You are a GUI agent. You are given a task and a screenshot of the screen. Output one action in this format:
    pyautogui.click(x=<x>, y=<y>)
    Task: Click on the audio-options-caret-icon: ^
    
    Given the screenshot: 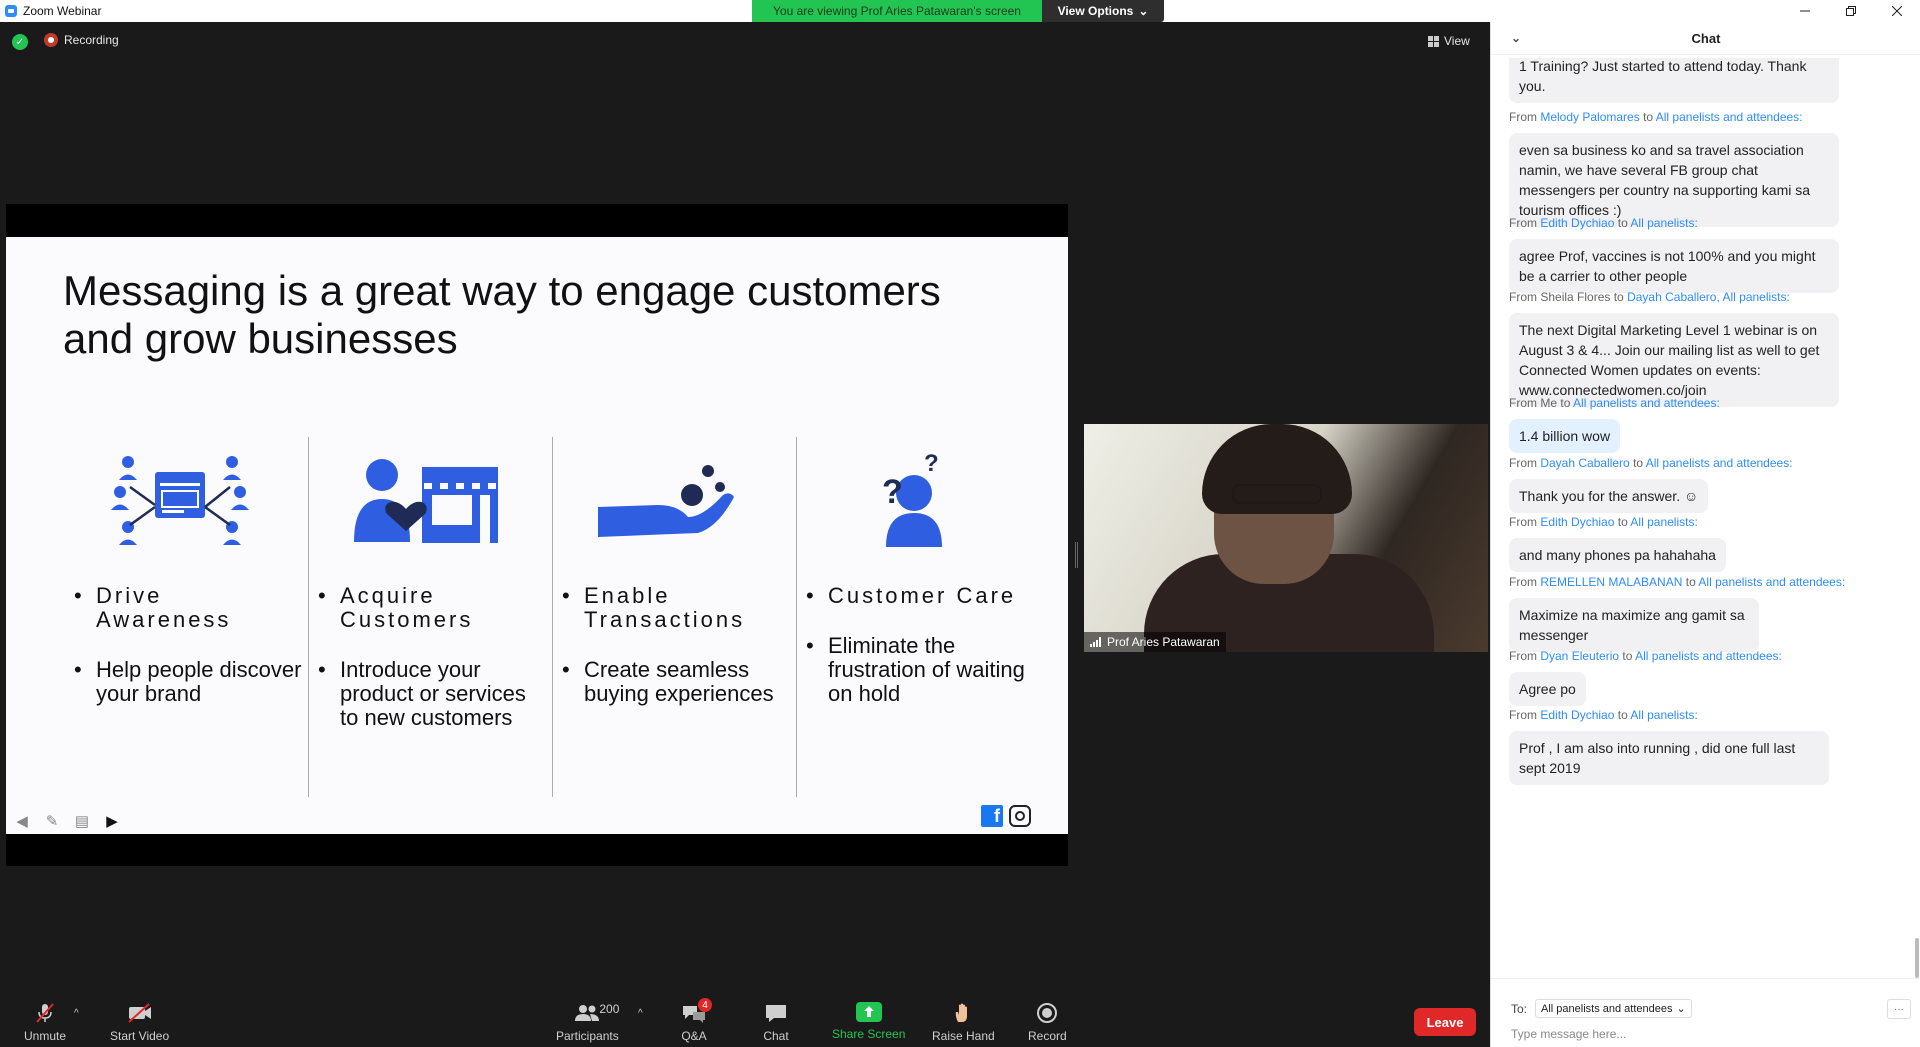 What is the action you would take?
    pyautogui.click(x=76, y=1013)
    